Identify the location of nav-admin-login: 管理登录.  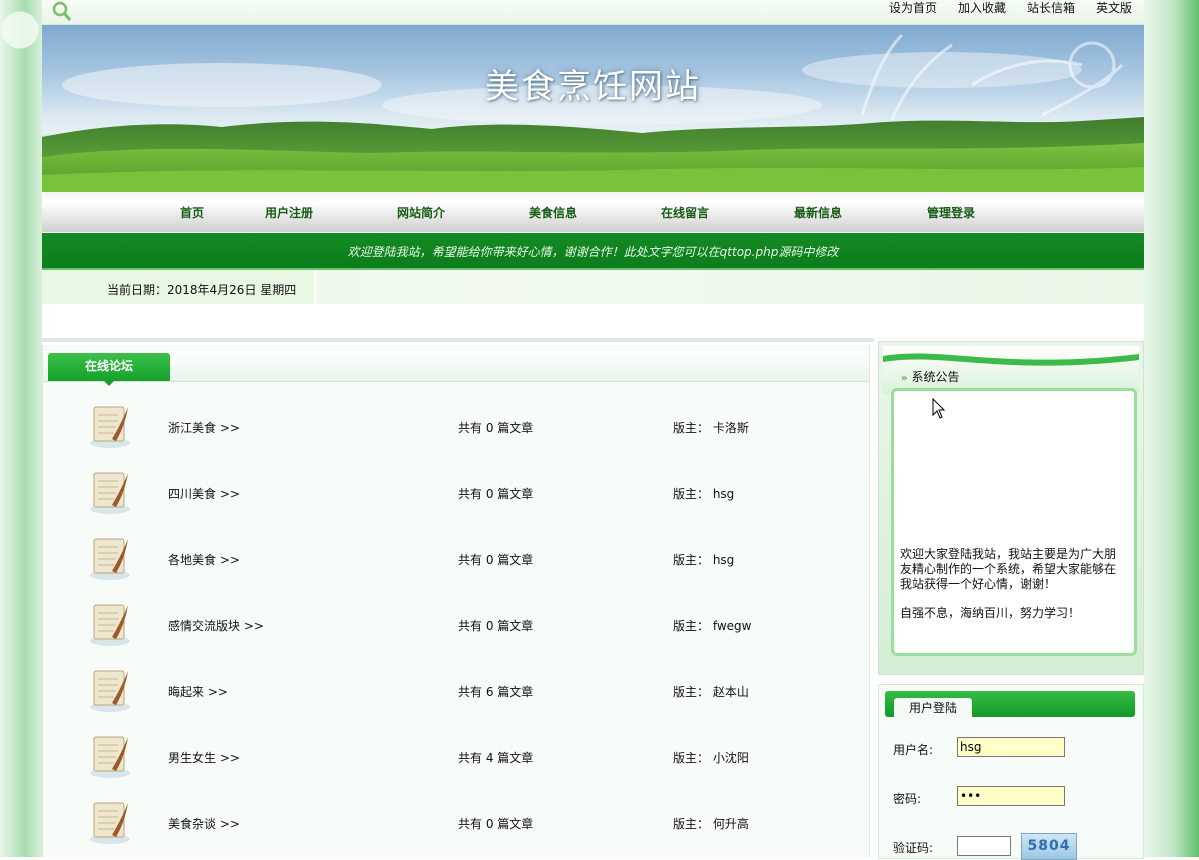
(951, 212).